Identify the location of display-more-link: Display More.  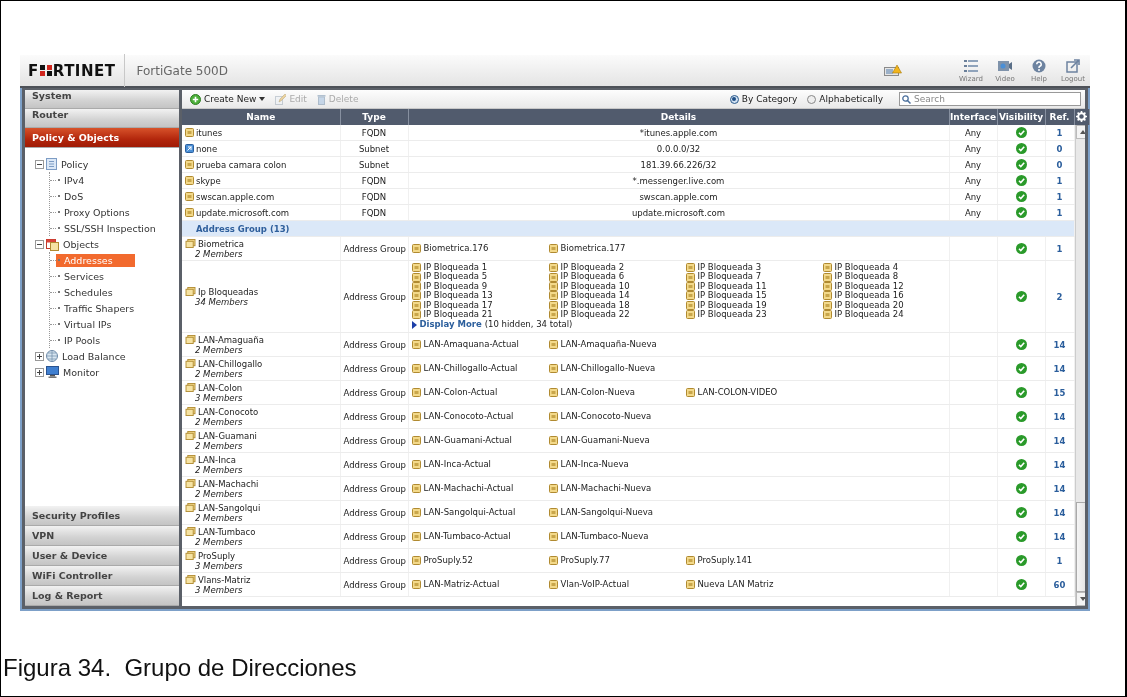
(450, 325).